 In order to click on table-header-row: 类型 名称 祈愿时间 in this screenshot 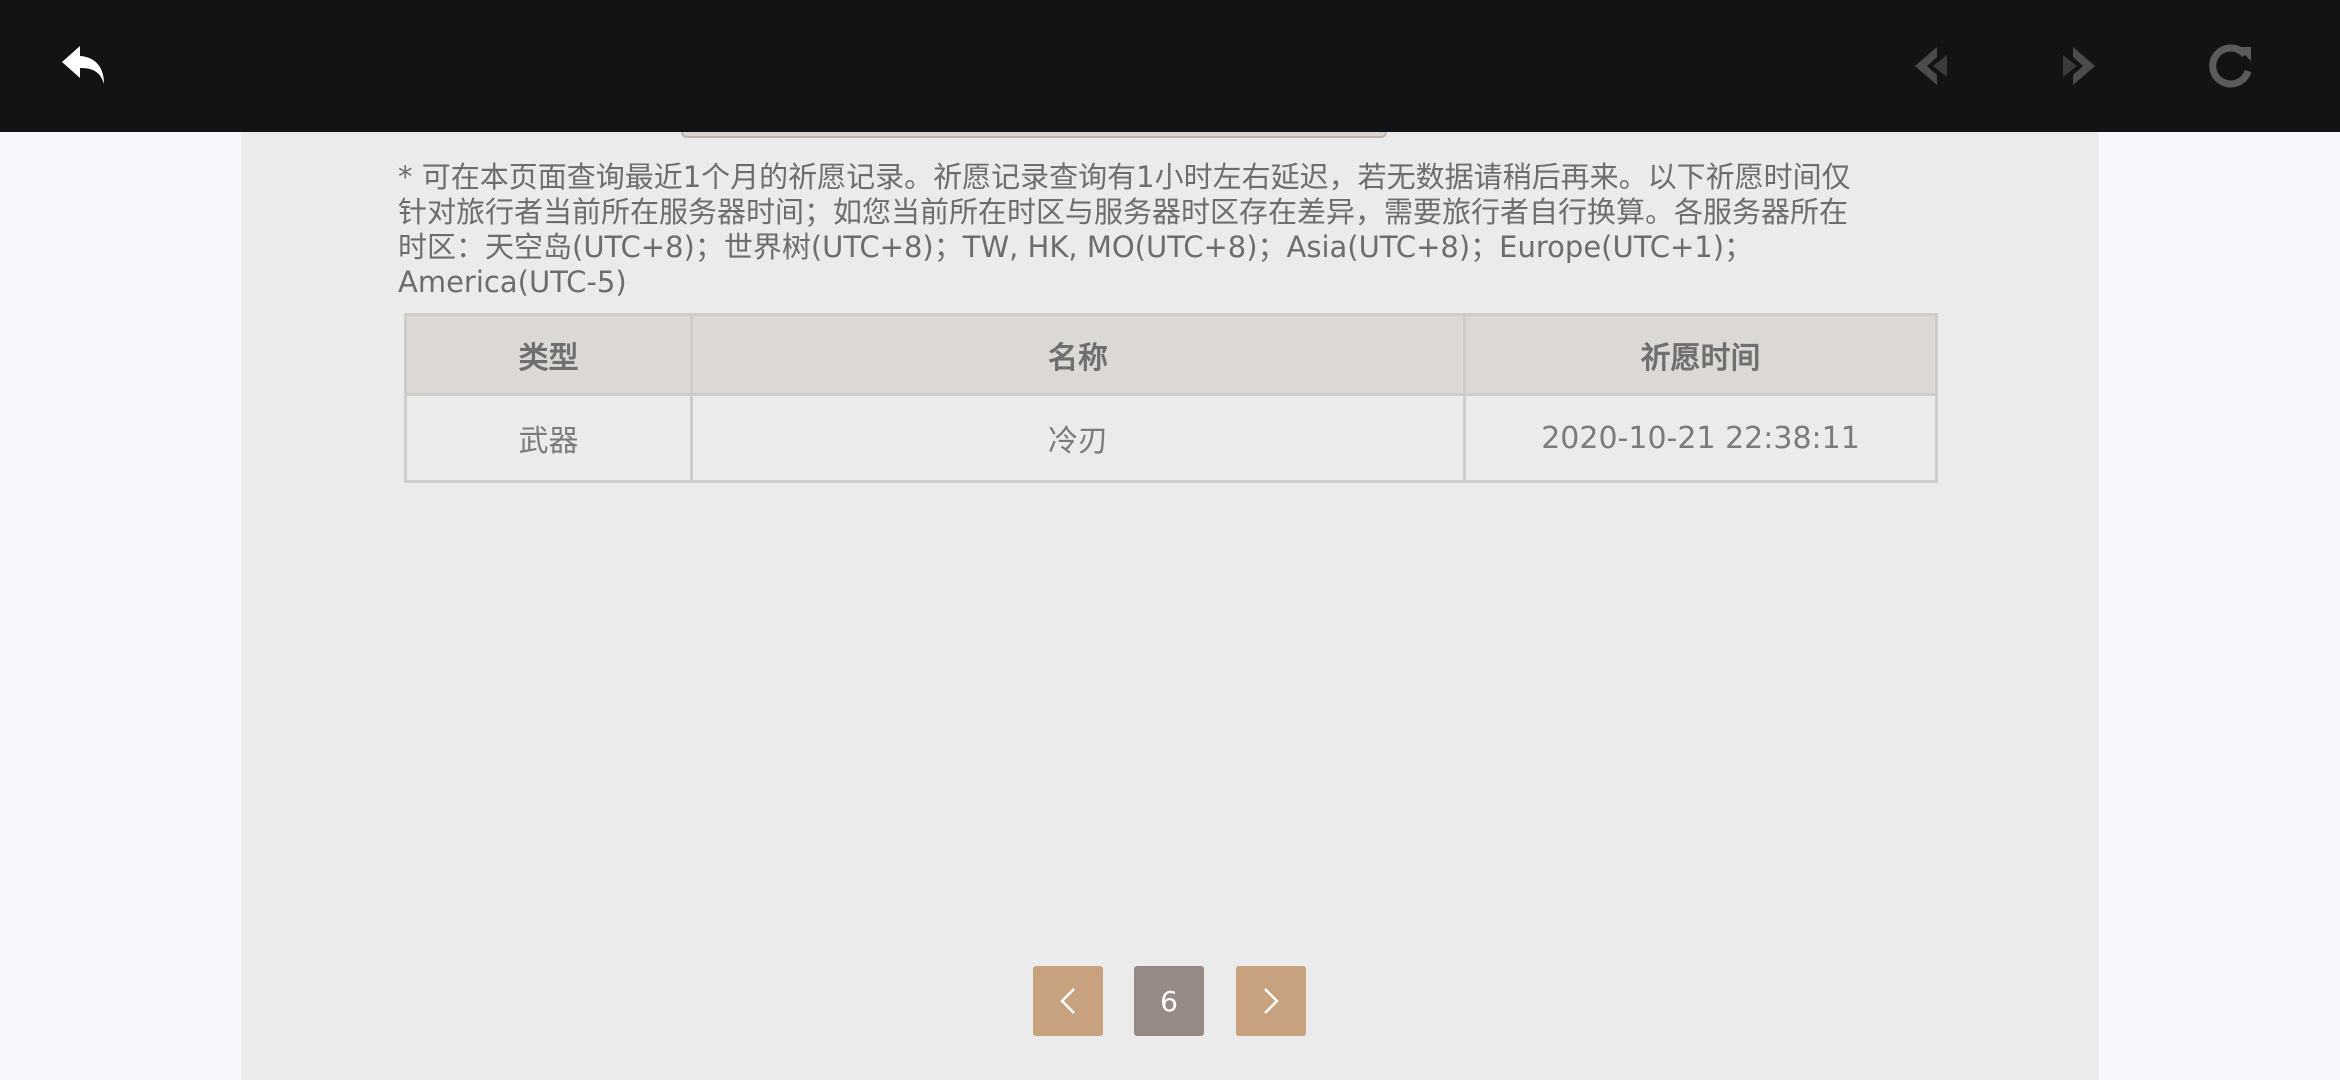, I will do `click(1171, 354)`.